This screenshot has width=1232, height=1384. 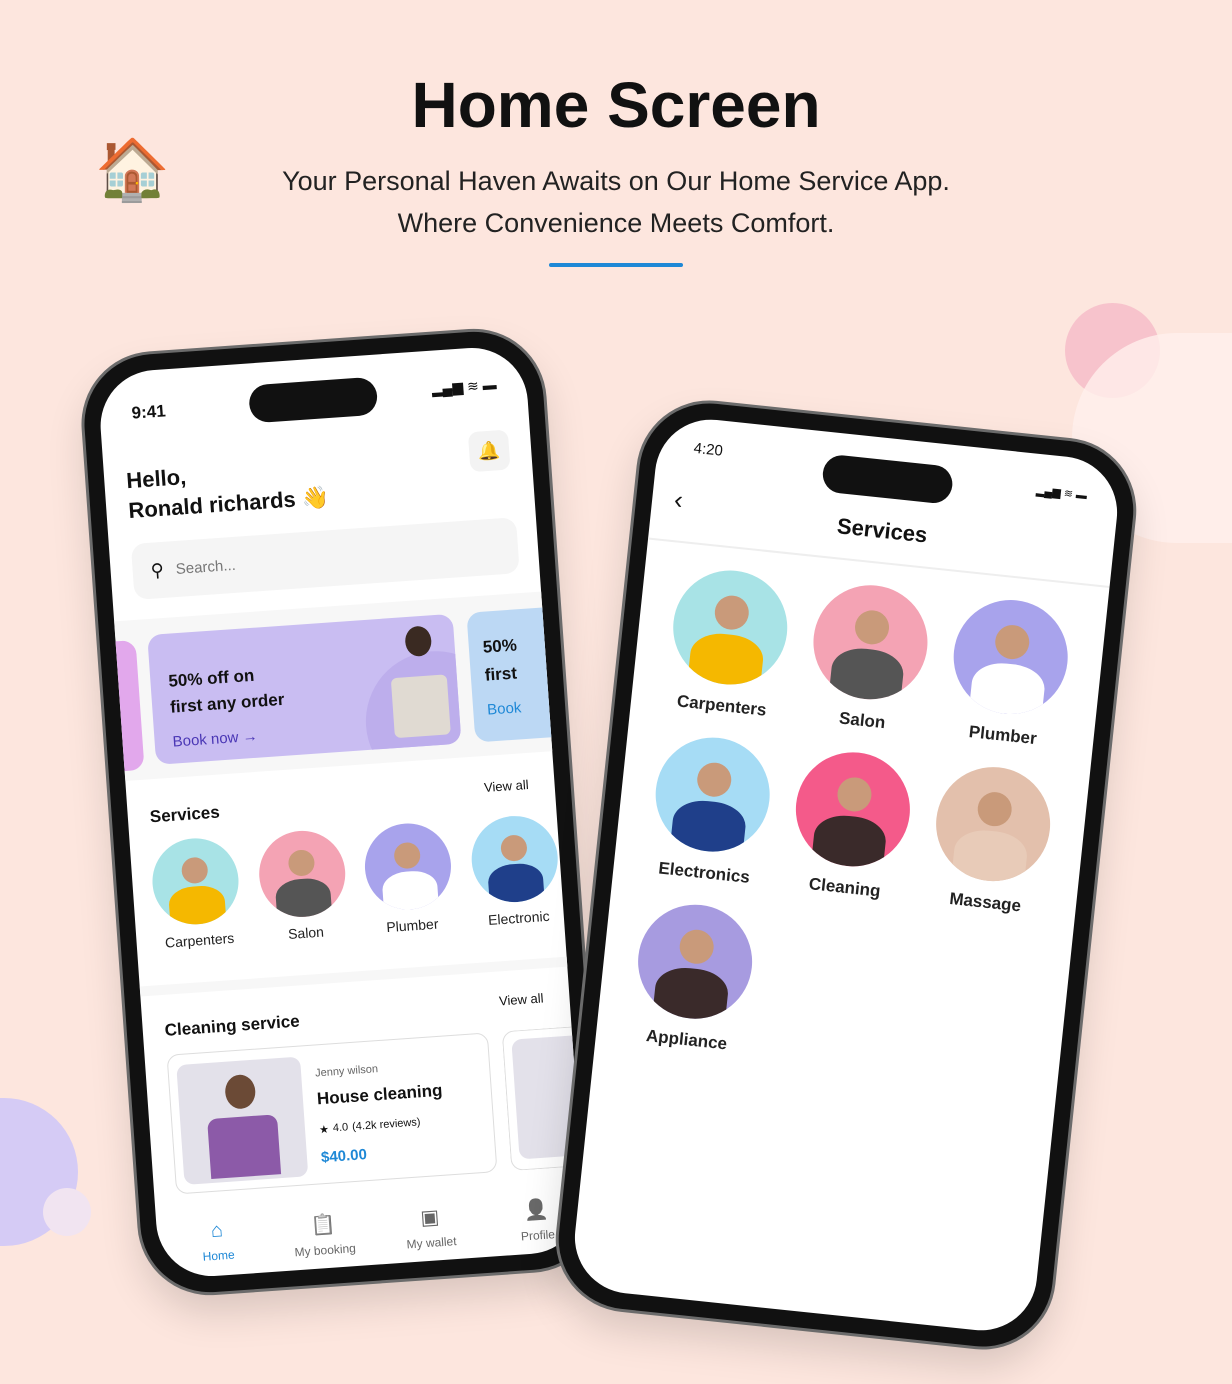 What do you see at coordinates (521, 999) in the screenshot?
I see `cleaning-view-all: View all` at bounding box center [521, 999].